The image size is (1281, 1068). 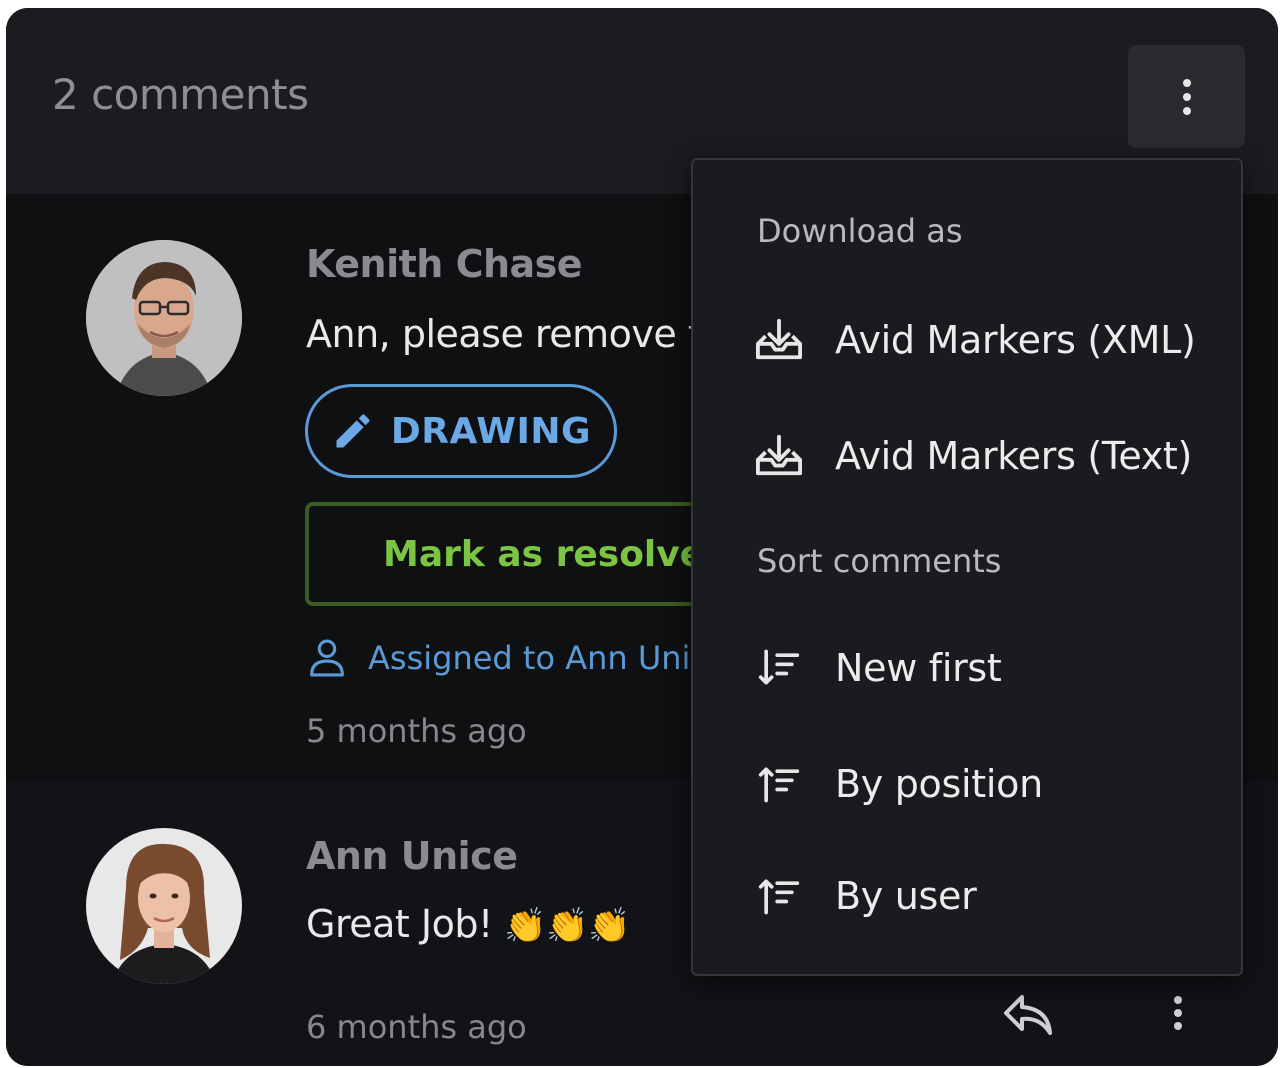 What do you see at coordinates (516, 334) in the screenshot?
I see `comment-text: Ann, please remove th` at bounding box center [516, 334].